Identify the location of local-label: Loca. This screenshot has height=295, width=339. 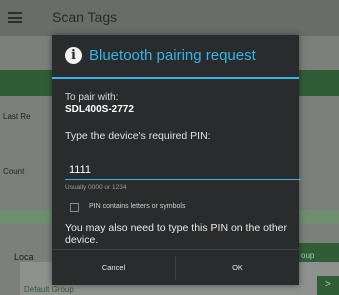
(24, 257).